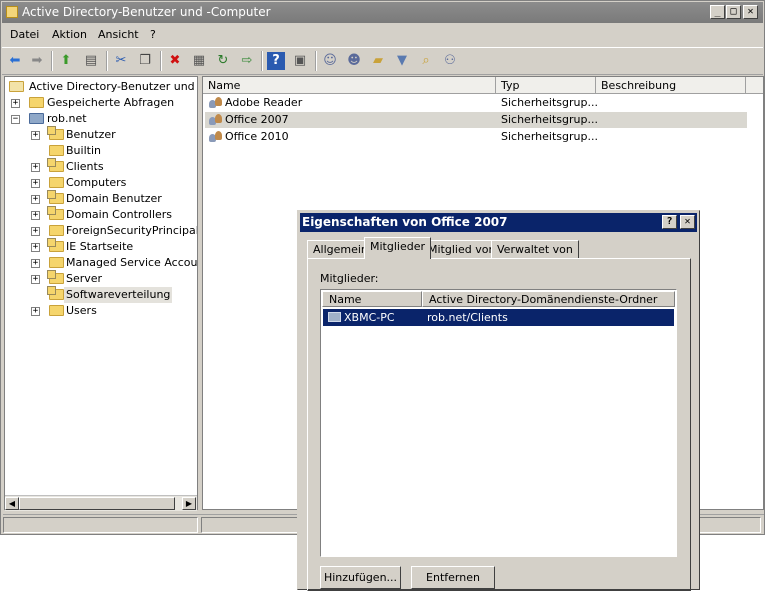 The image size is (774, 591). What do you see at coordinates (750, 12) in the screenshot?
I see `close-button: ✕` at bounding box center [750, 12].